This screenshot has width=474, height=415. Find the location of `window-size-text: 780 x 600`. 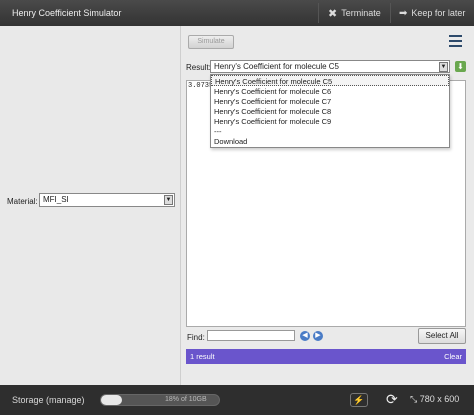

window-size-text: 780 x 600 is located at coordinates (439, 399).